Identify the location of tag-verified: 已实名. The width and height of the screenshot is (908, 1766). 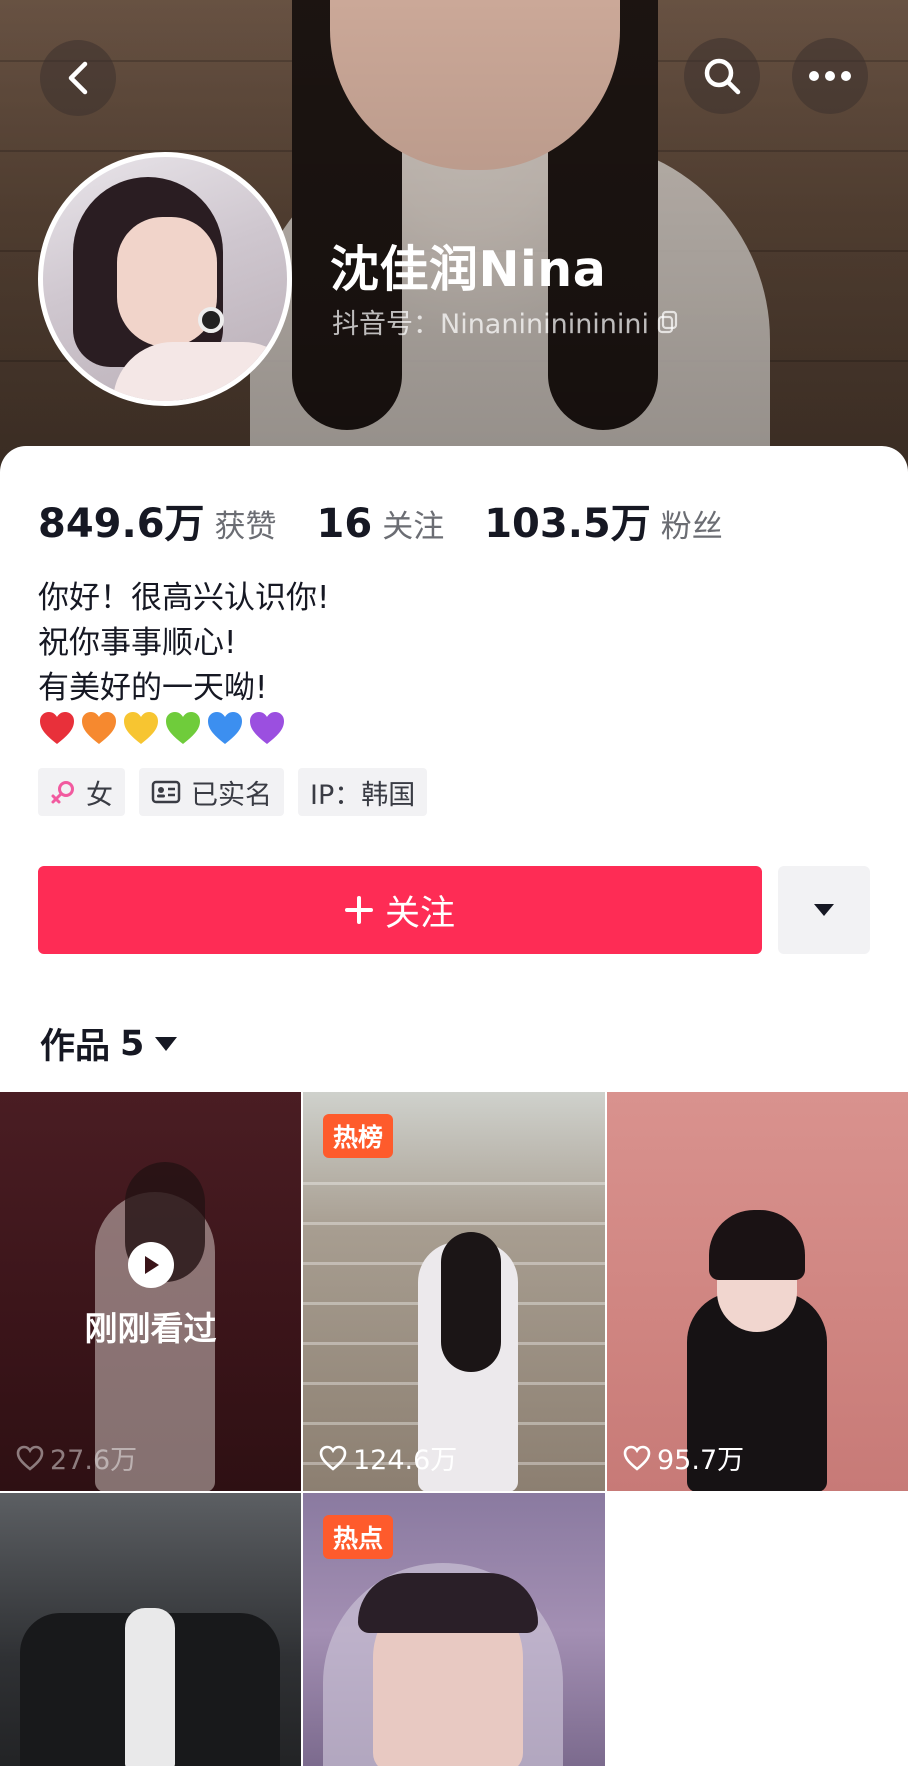
(211, 792).